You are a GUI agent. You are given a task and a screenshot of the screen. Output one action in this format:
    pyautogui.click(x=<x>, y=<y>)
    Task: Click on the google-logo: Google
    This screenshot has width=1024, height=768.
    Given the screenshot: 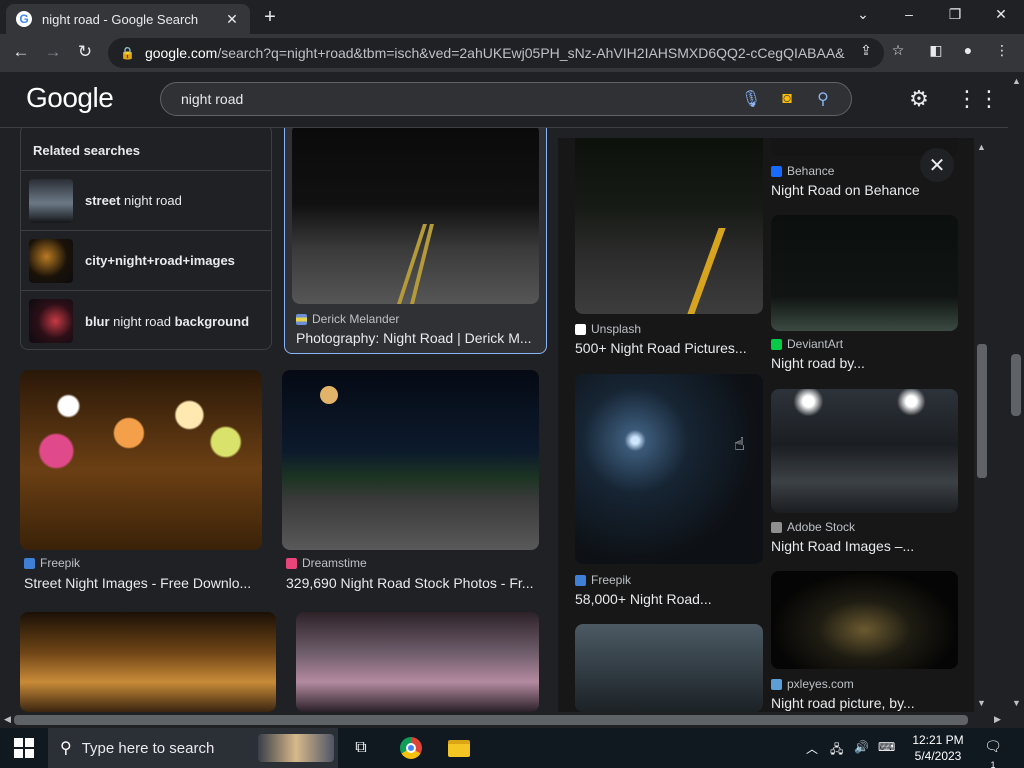 What is the action you would take?
    pyautogui.click(x=70, y=98)
    